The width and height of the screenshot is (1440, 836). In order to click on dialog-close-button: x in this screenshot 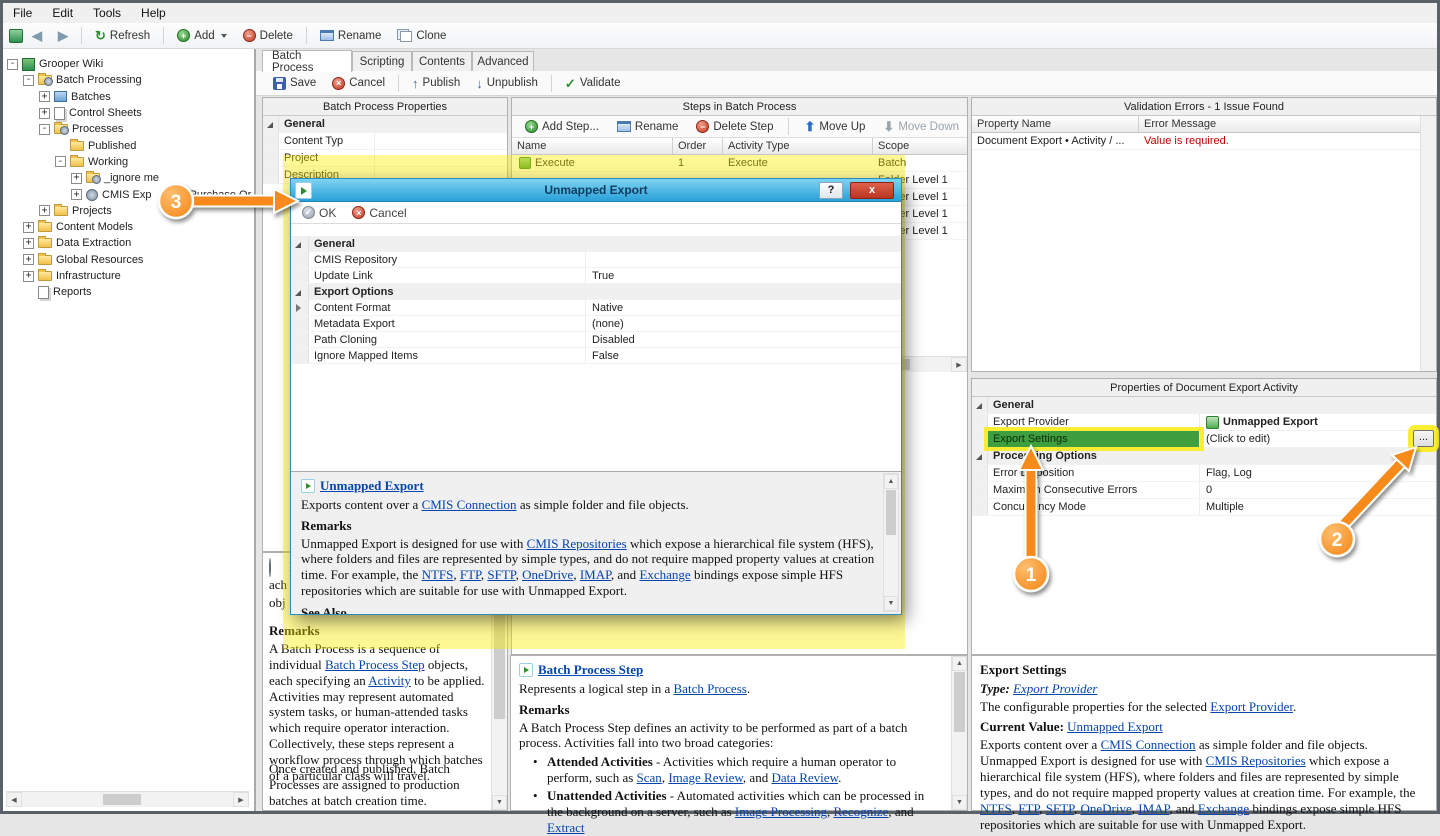, I will do `click(872, 190)`.